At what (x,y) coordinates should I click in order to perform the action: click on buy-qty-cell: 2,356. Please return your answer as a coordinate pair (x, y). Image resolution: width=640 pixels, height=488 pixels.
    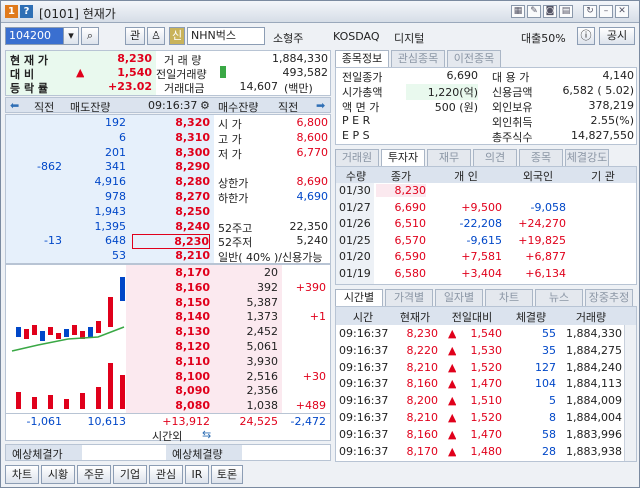
    Looking at the image, I should click on (248, 390).